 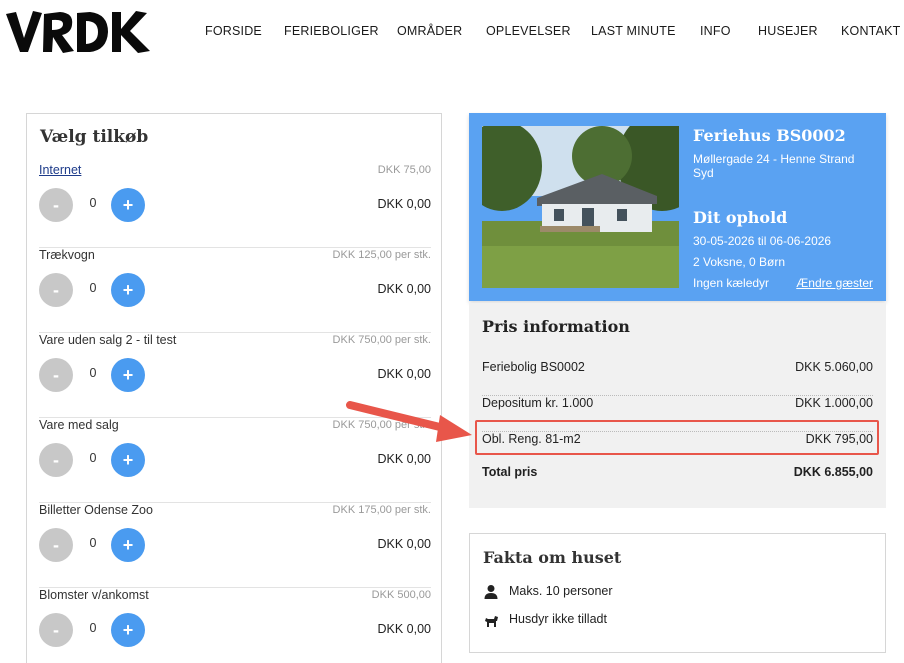 I want to click on annotation-arrow-icon, so click(x=409, y=421).